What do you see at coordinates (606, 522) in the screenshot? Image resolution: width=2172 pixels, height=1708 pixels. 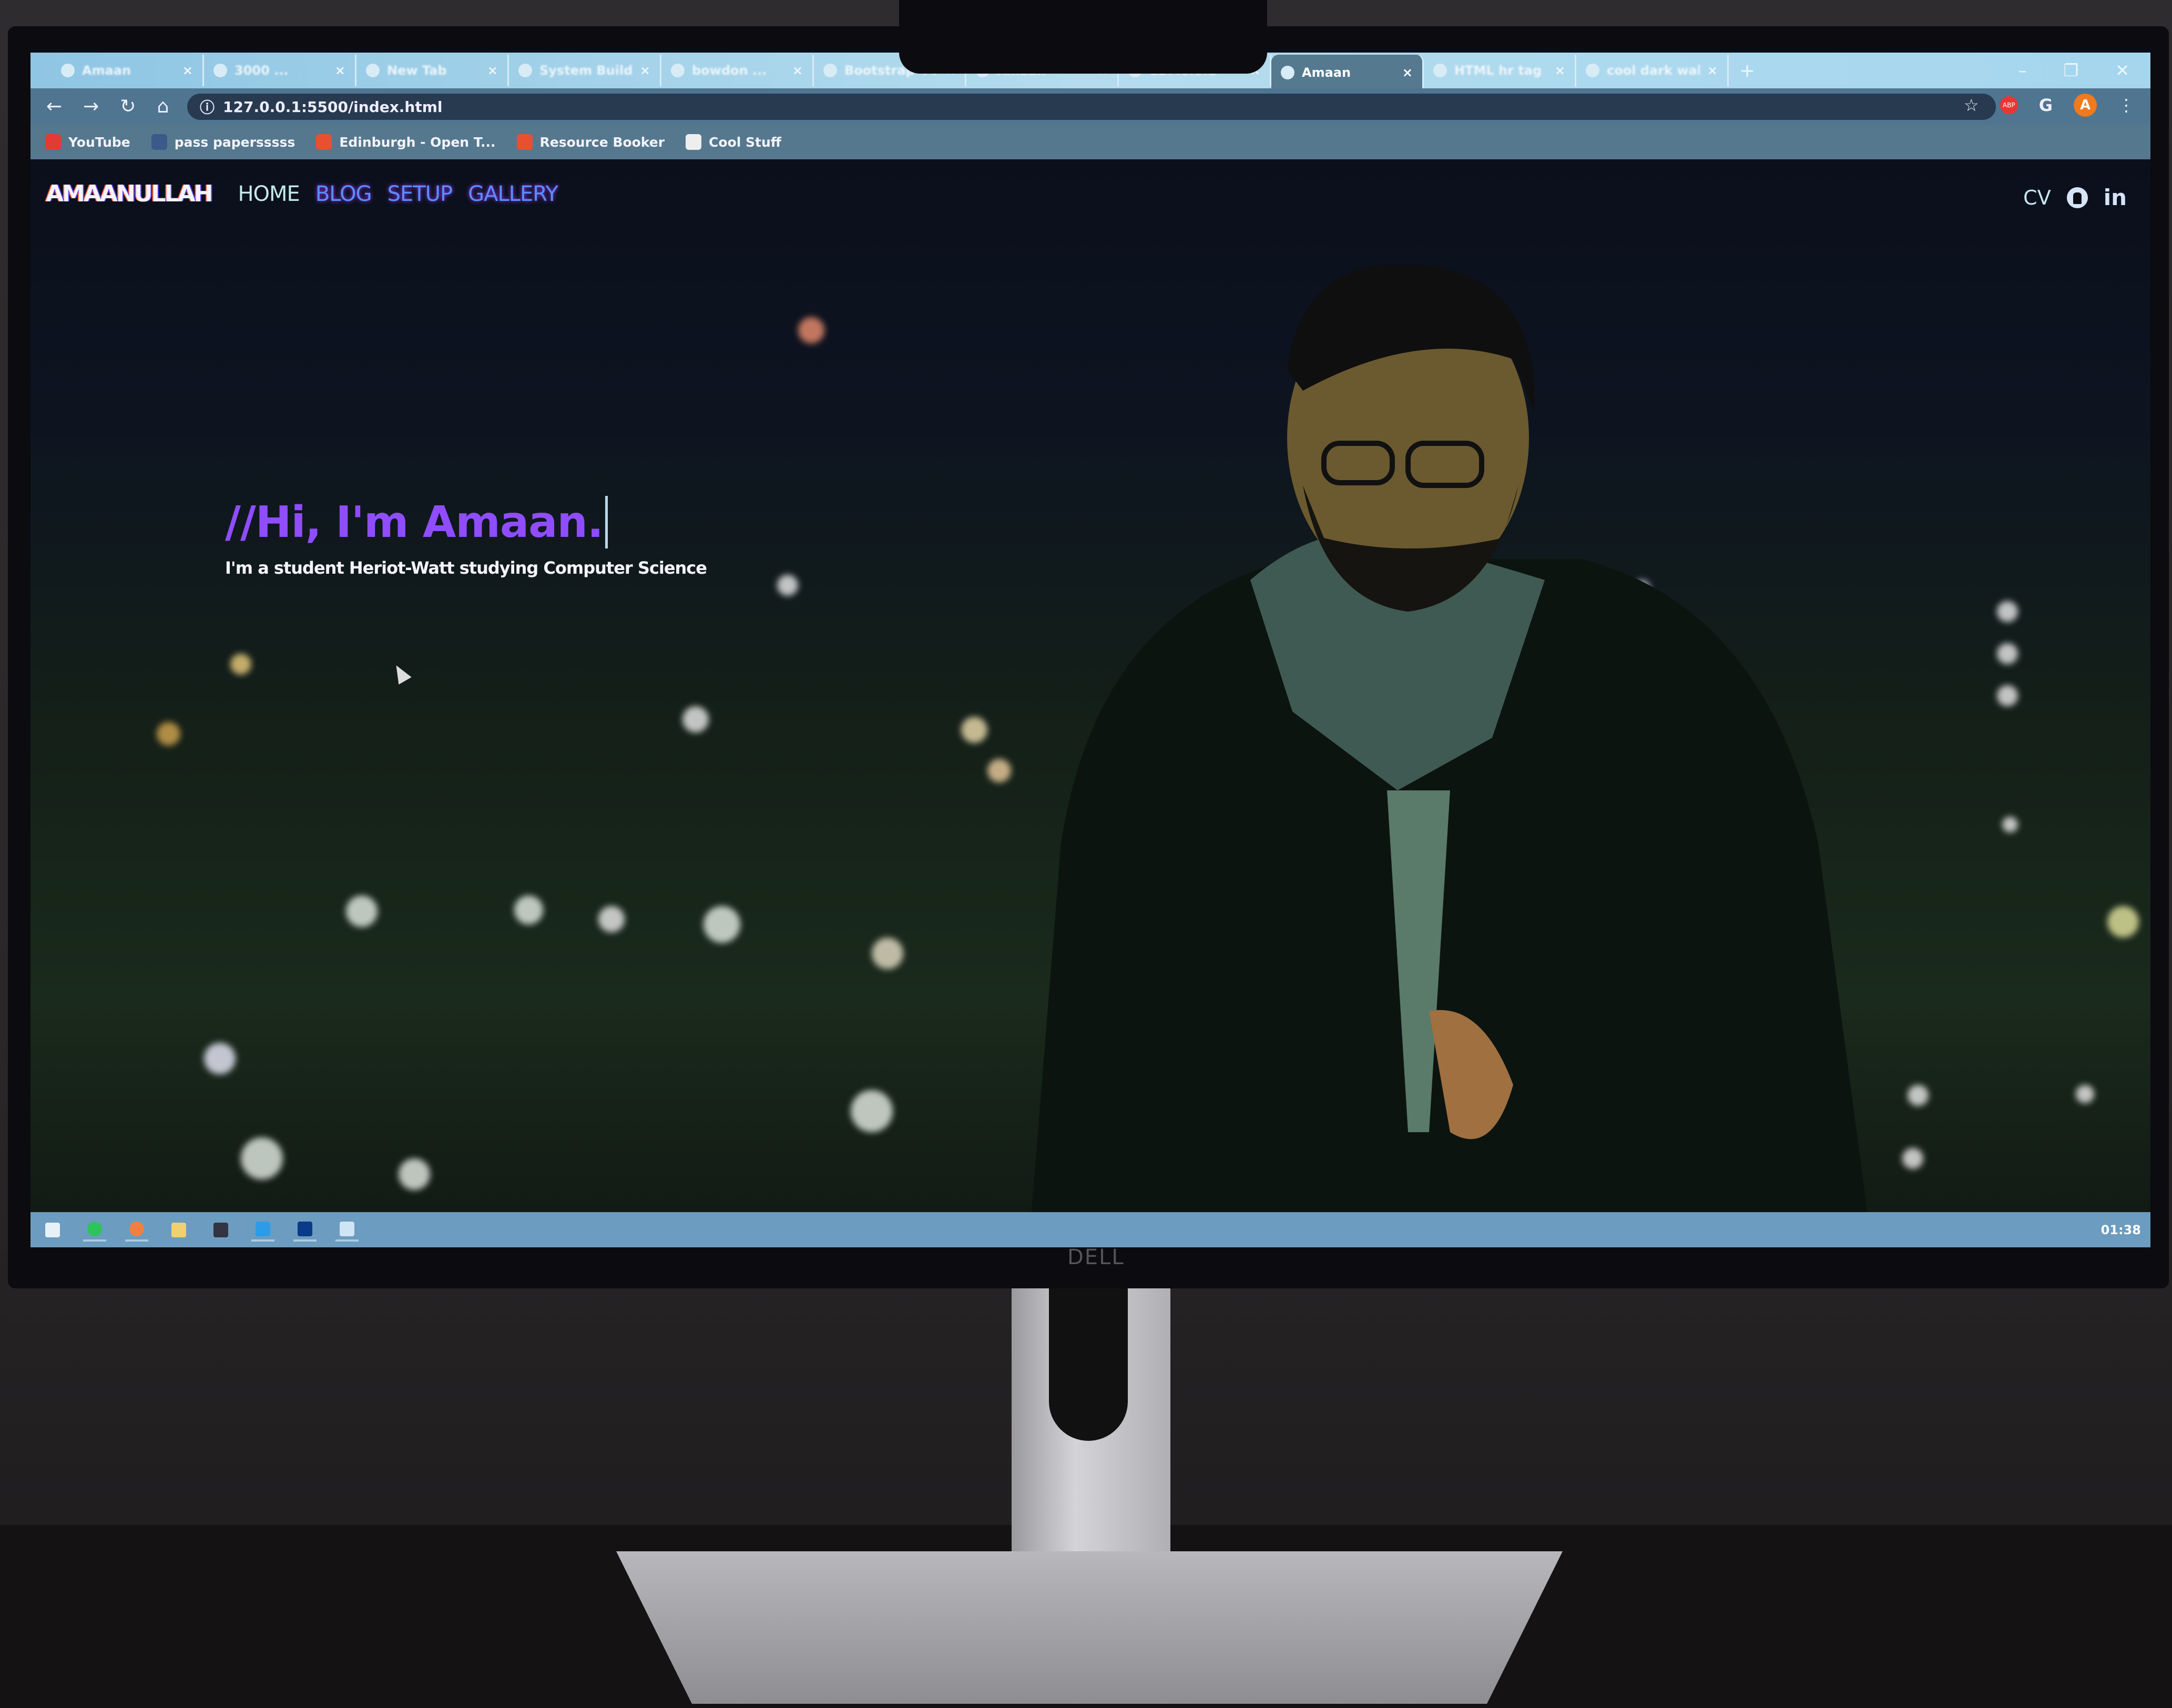 I see `typing-caret` at bounding box center [606, 522].